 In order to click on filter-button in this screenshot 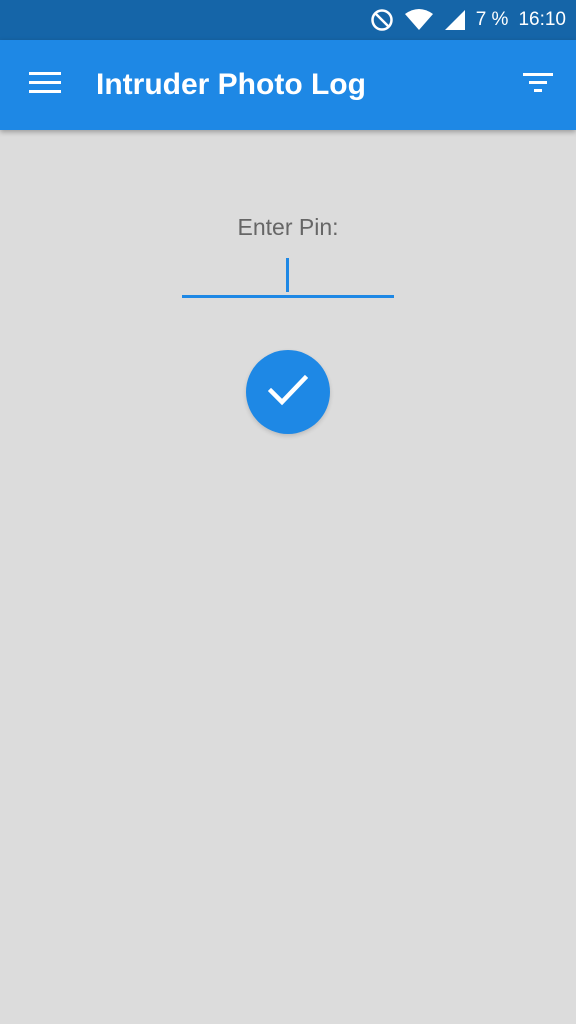, I will do `click(538, 85)`.